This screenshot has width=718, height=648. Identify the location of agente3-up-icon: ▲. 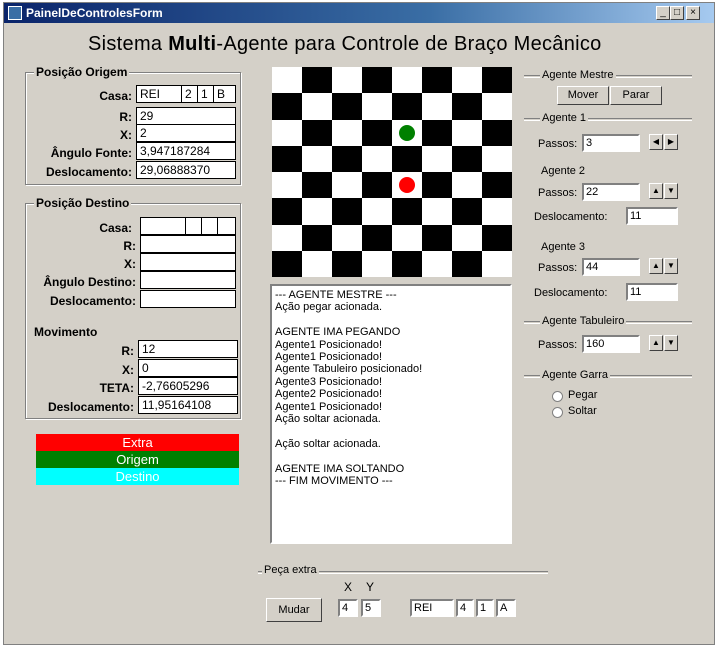
(656, 266).